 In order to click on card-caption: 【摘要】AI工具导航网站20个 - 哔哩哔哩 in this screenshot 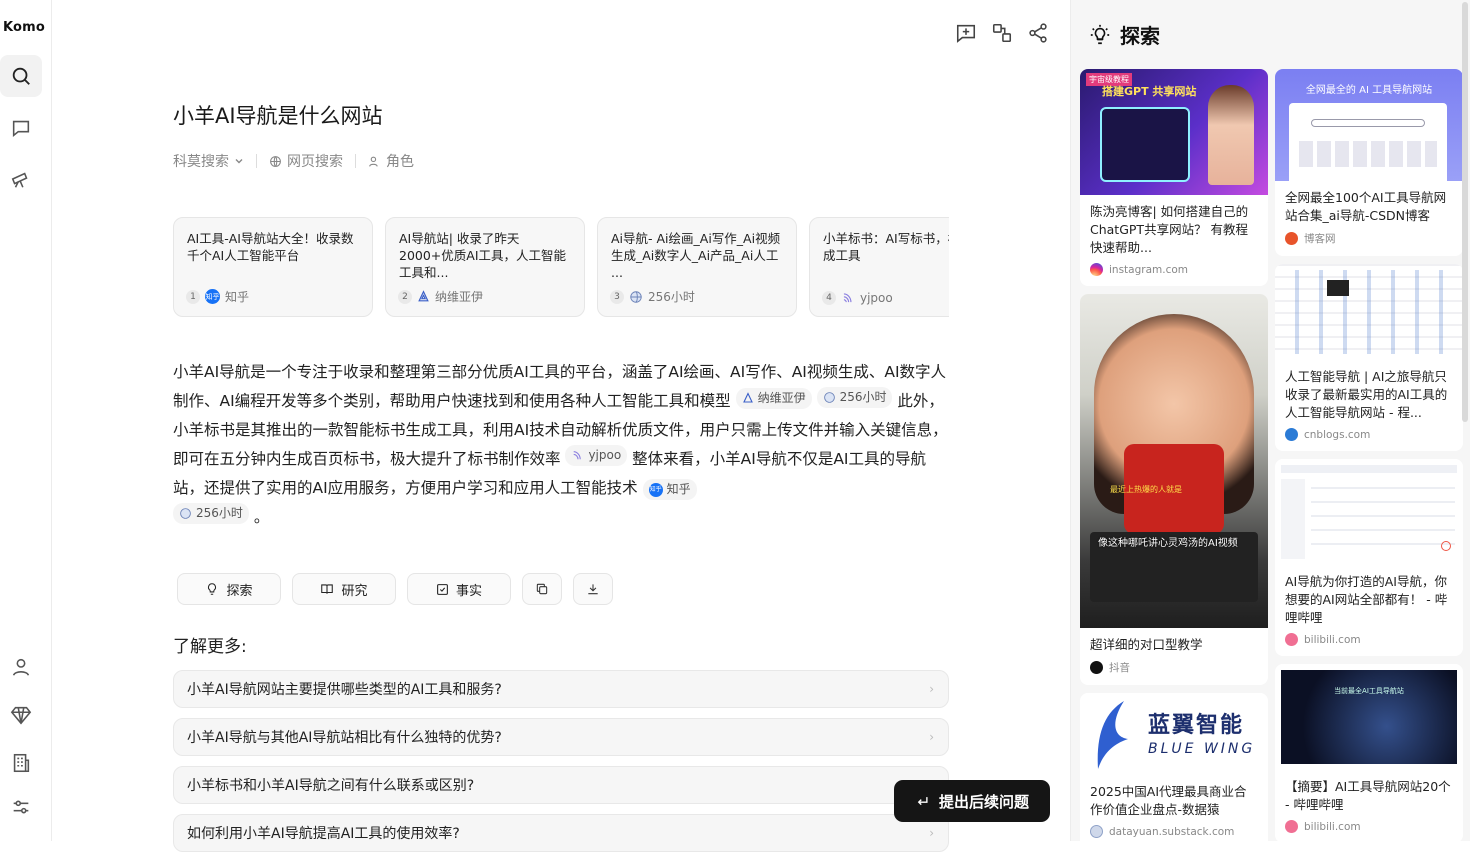, I will do `click(1368, 795)`.